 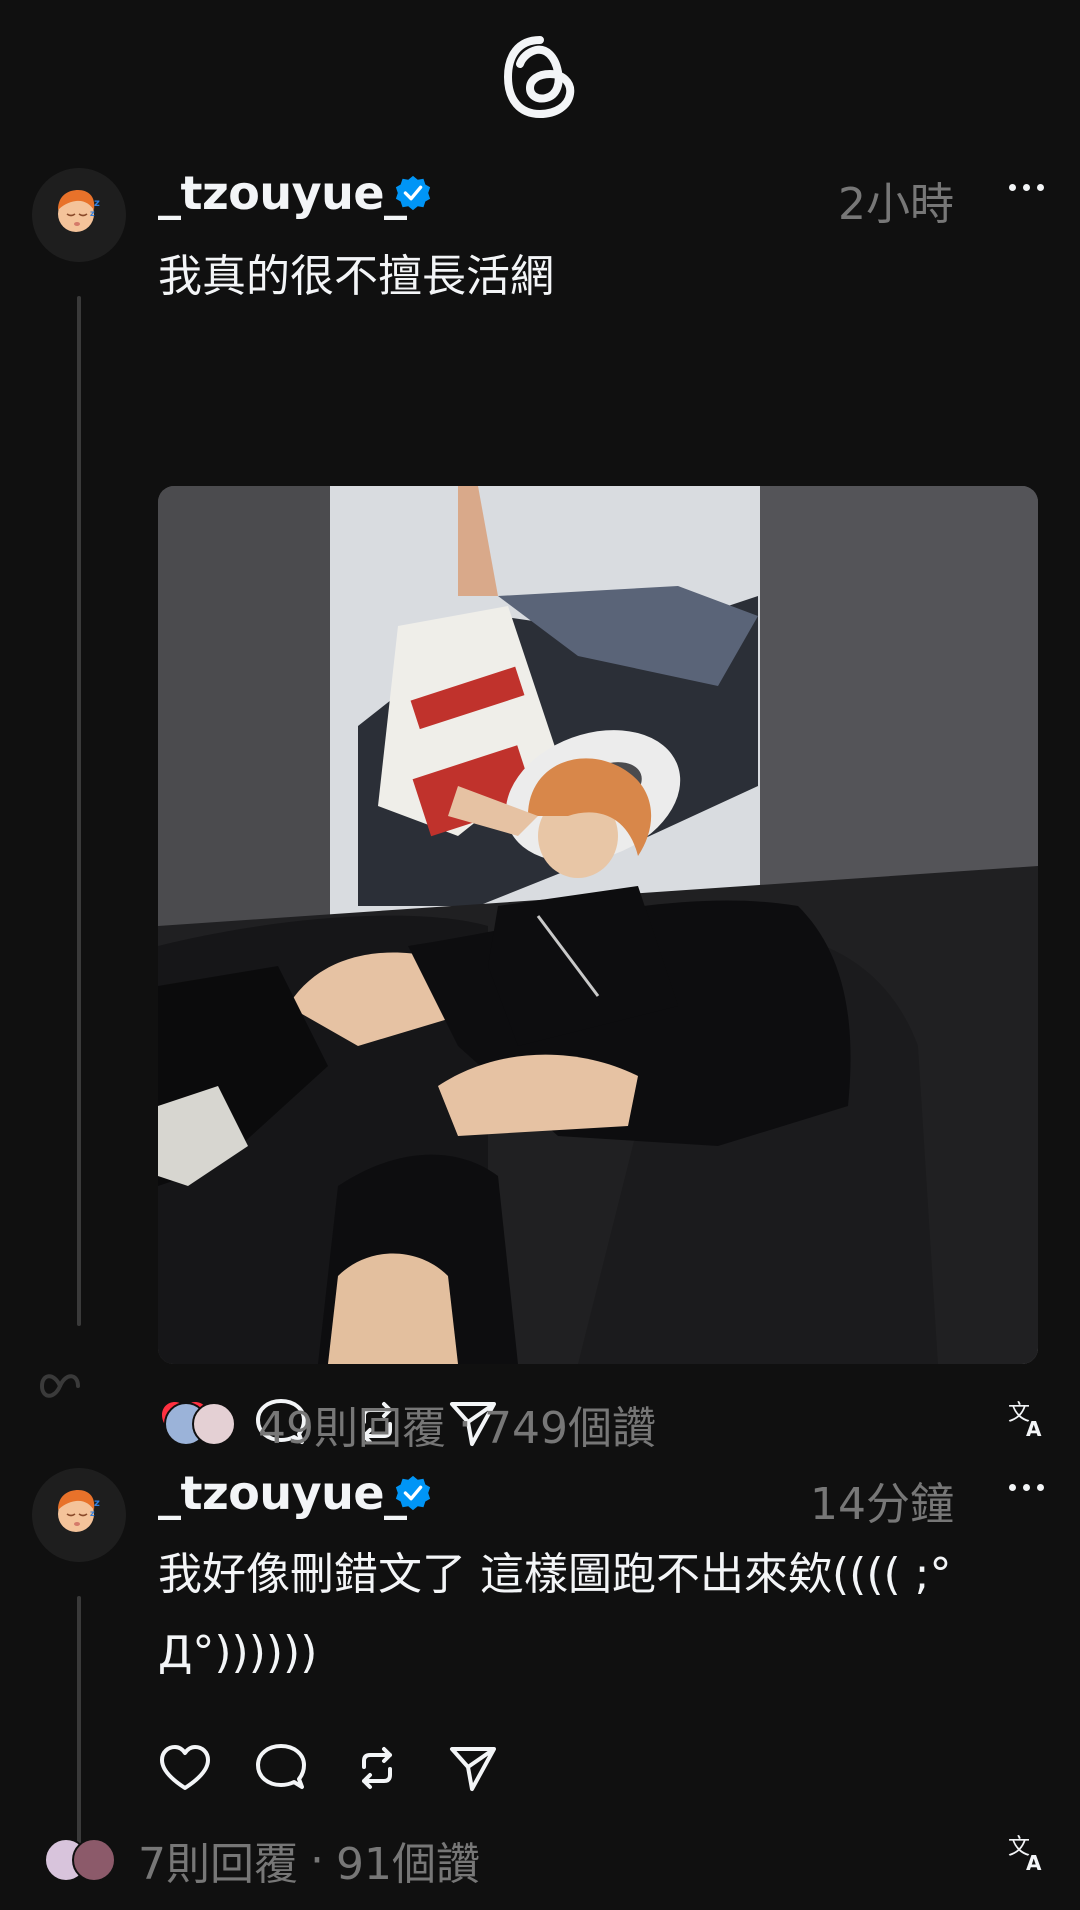 What do you see at coordinates (555, 1613) in the screenshot?
I see `post-text: 我好像刪錯文了 這樣圖跑不出來欸(((( ;°Д°))))))` at bounding box center [555, 1613].